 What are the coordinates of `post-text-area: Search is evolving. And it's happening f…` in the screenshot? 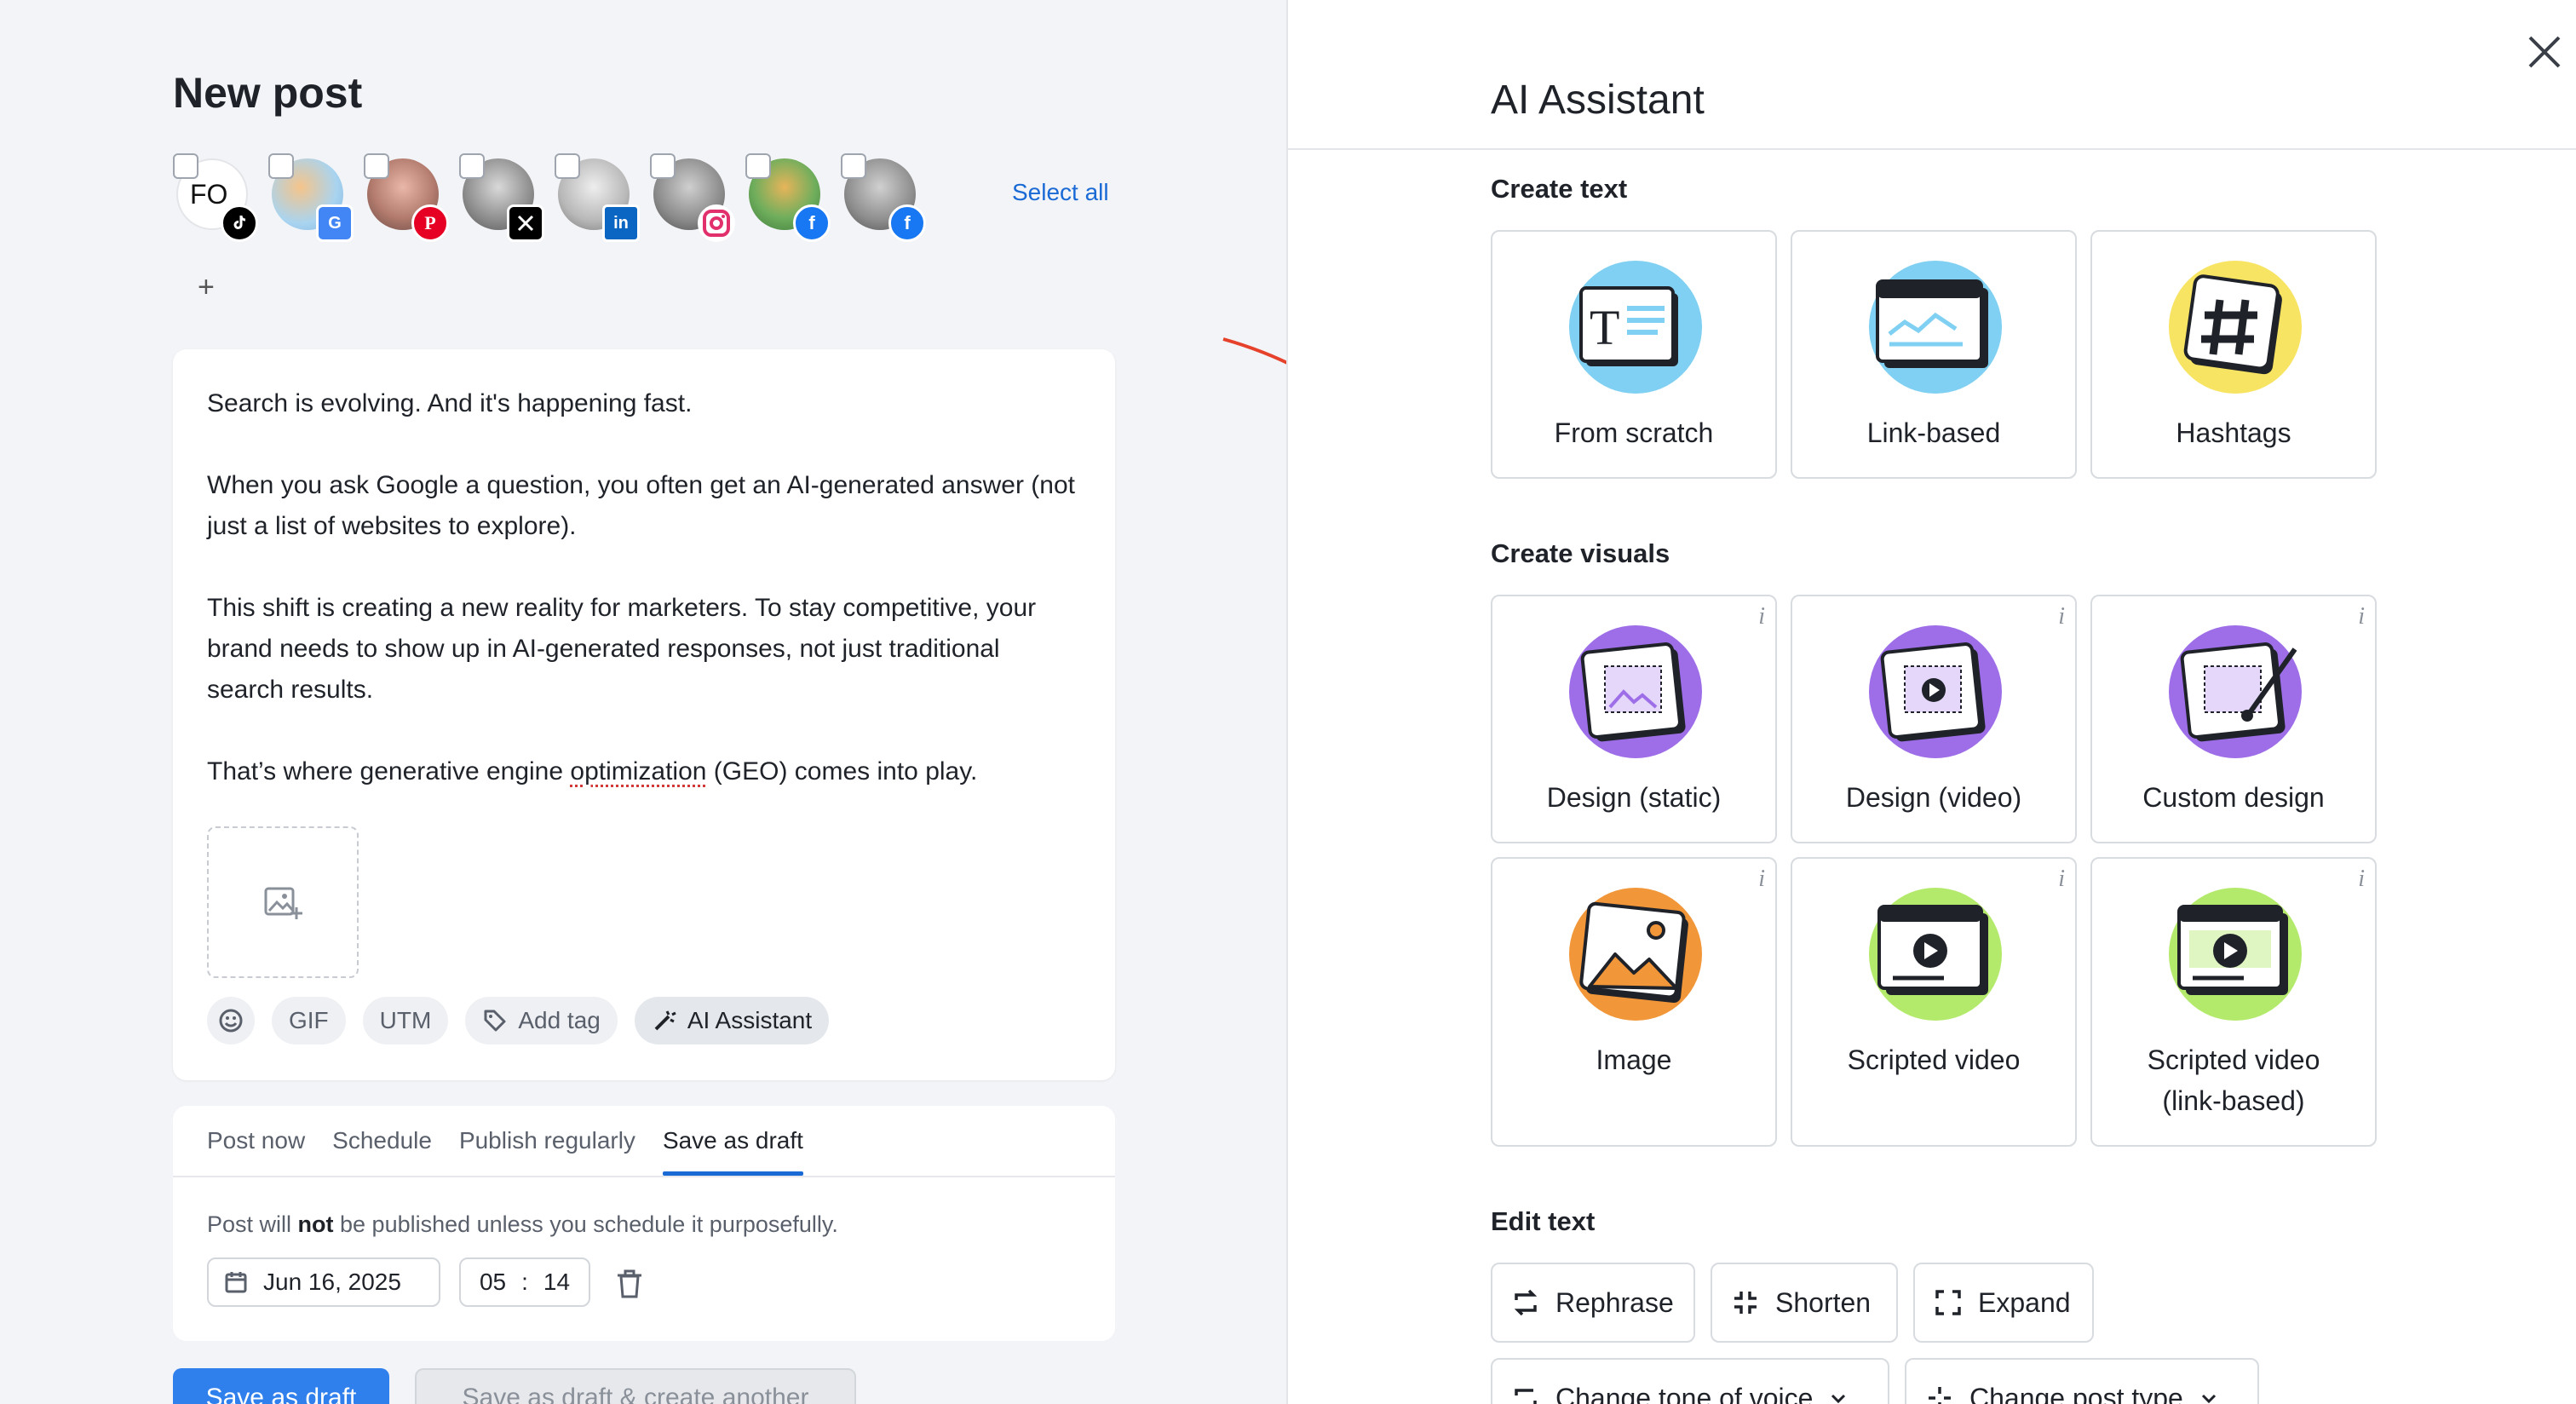 It's located at (641, 587).